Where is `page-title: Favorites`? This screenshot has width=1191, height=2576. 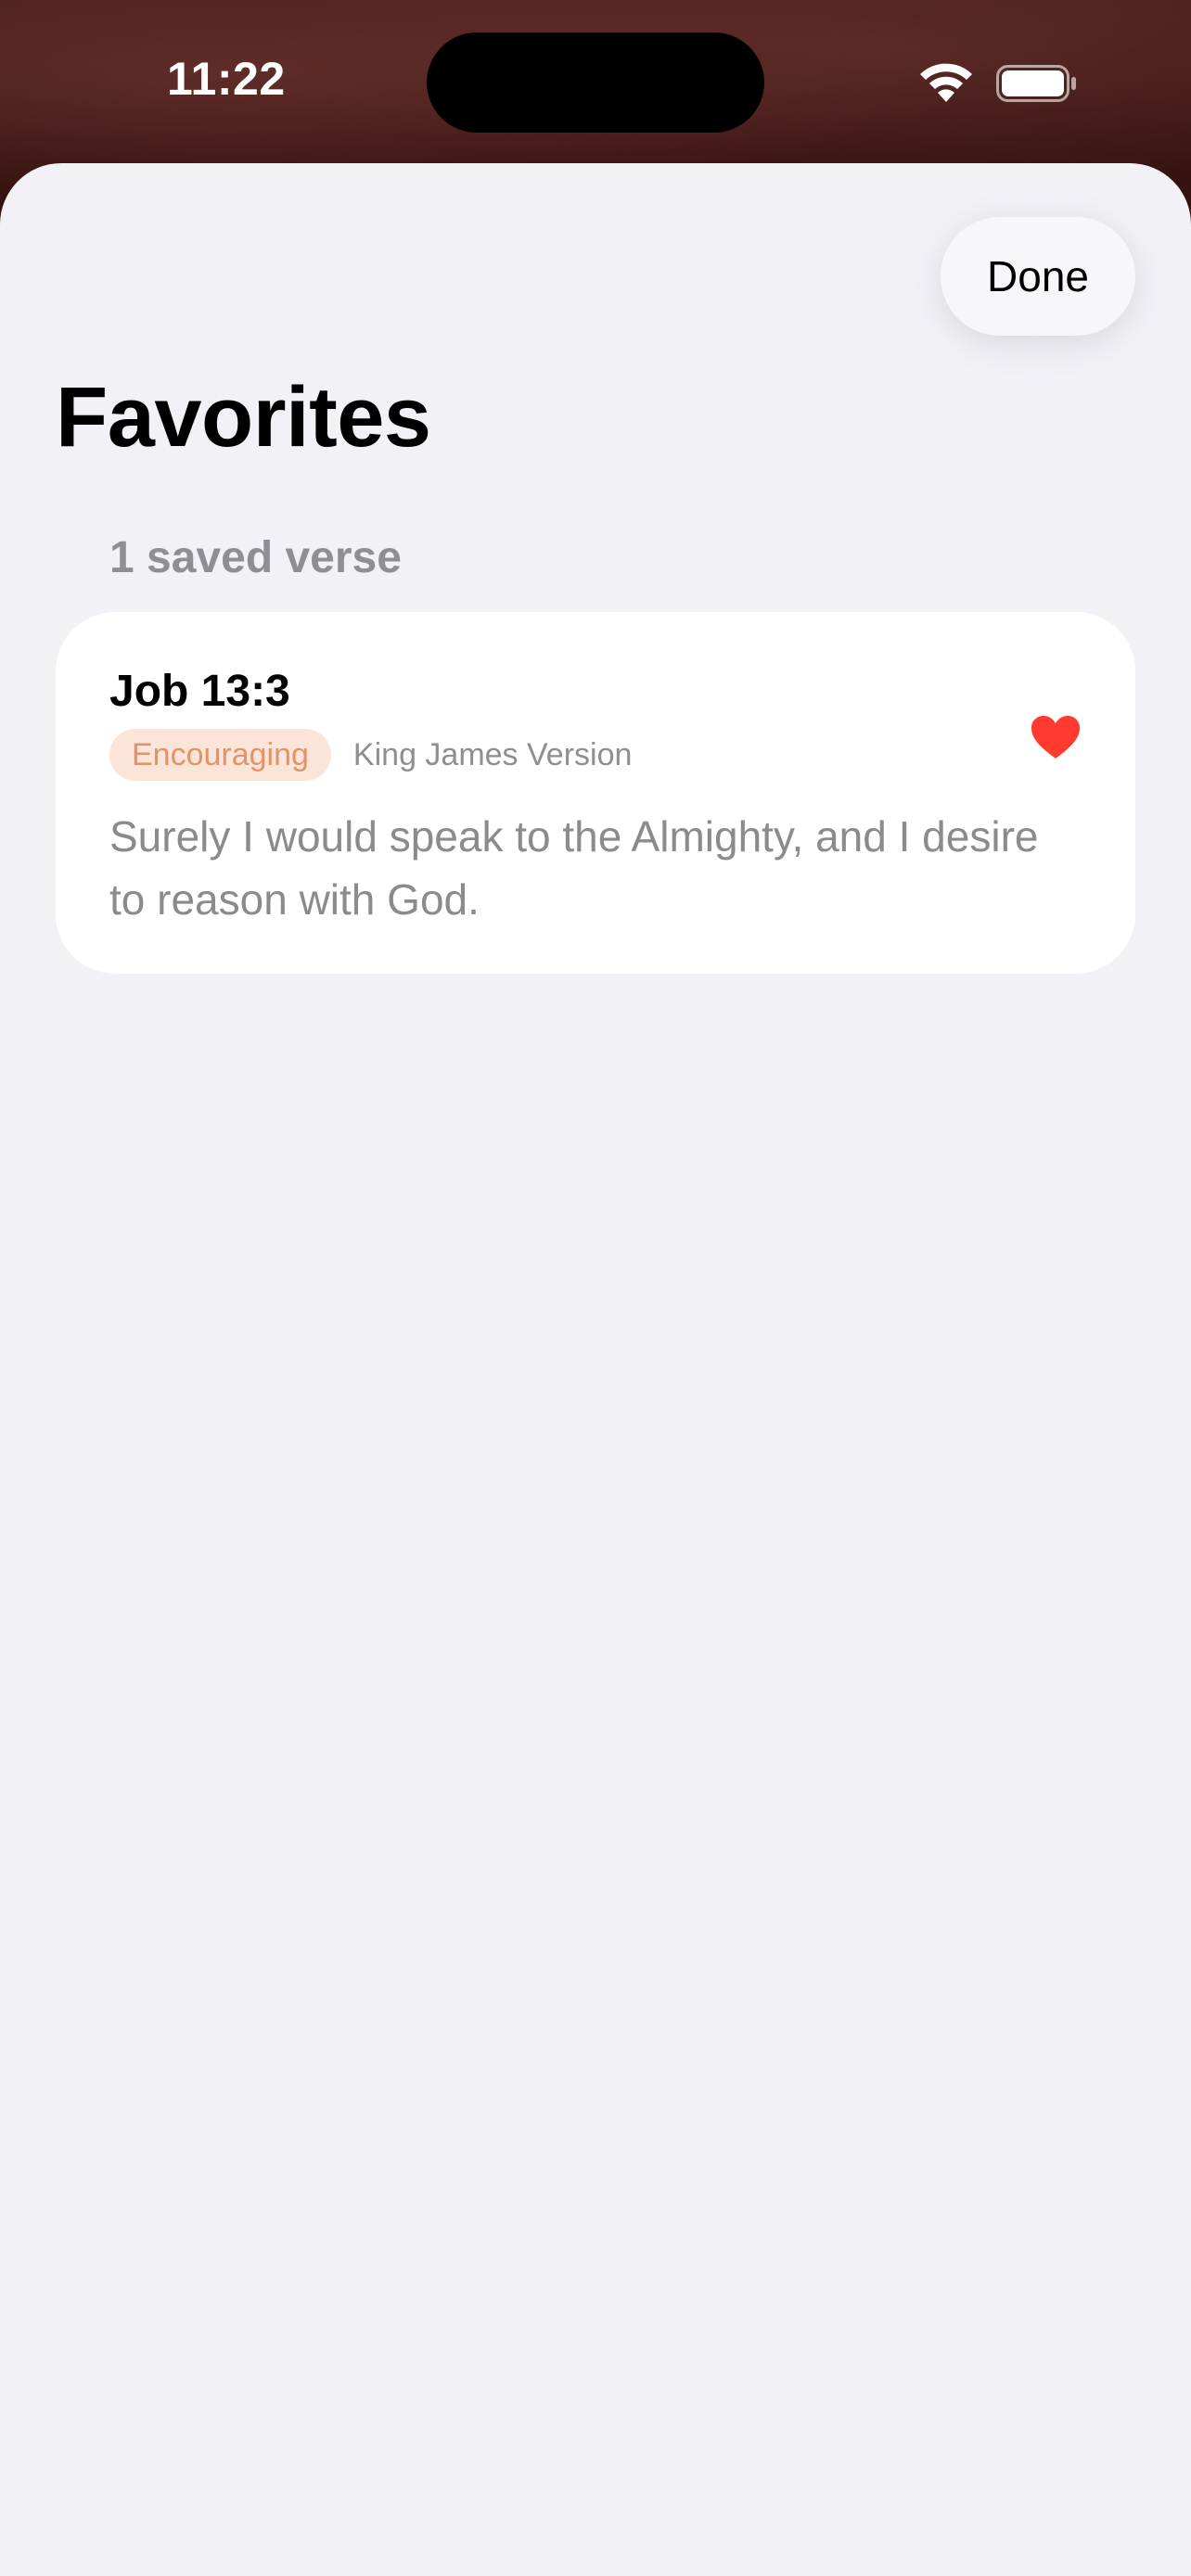 page-title: Favorites is located at coordinates (244, 418).